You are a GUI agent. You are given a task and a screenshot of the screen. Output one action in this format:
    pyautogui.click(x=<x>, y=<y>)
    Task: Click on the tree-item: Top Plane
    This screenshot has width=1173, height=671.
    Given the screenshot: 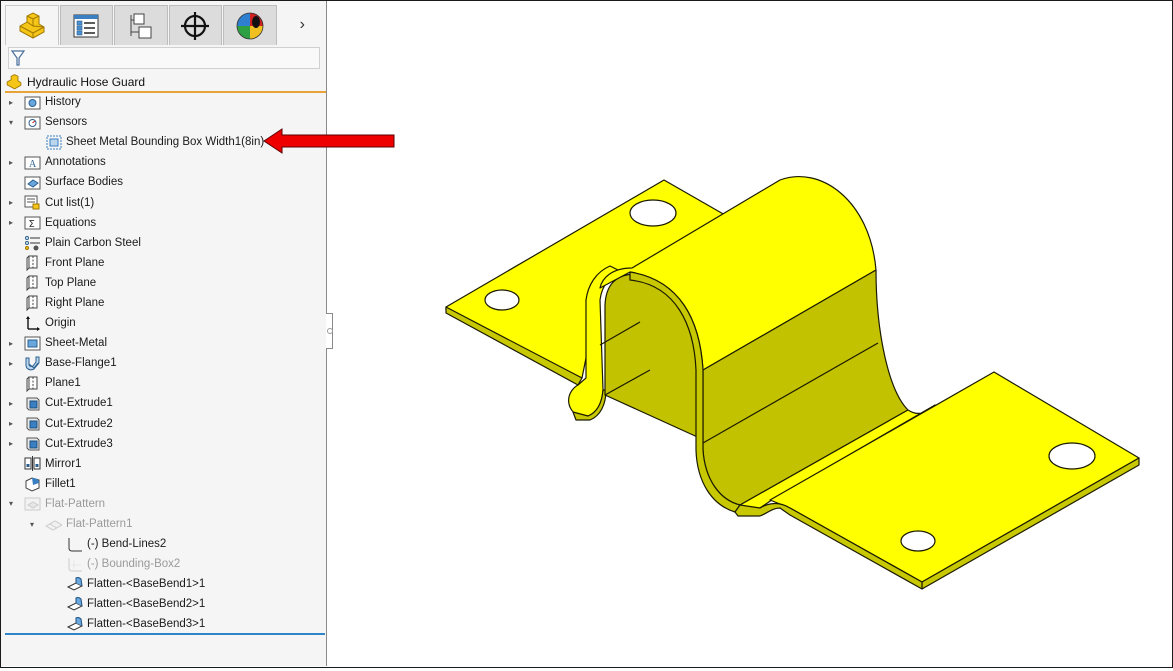 What is the action you would take?
    pyautogui.click(x=165, y=283)
    